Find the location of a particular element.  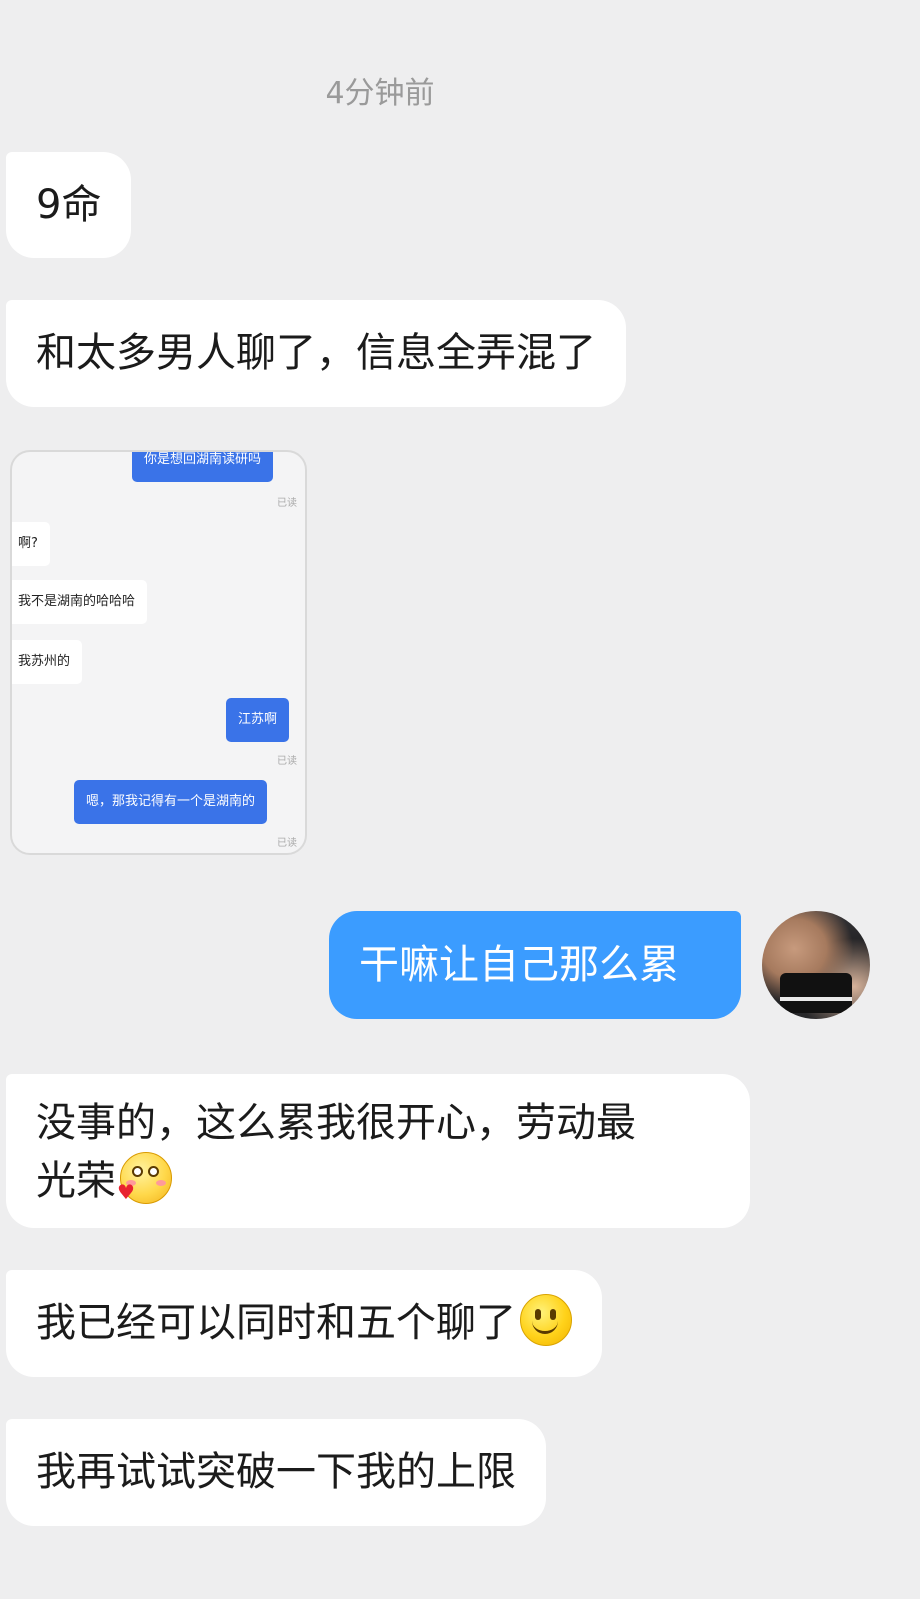

smile-icon is located at coordinates (546, 1320).